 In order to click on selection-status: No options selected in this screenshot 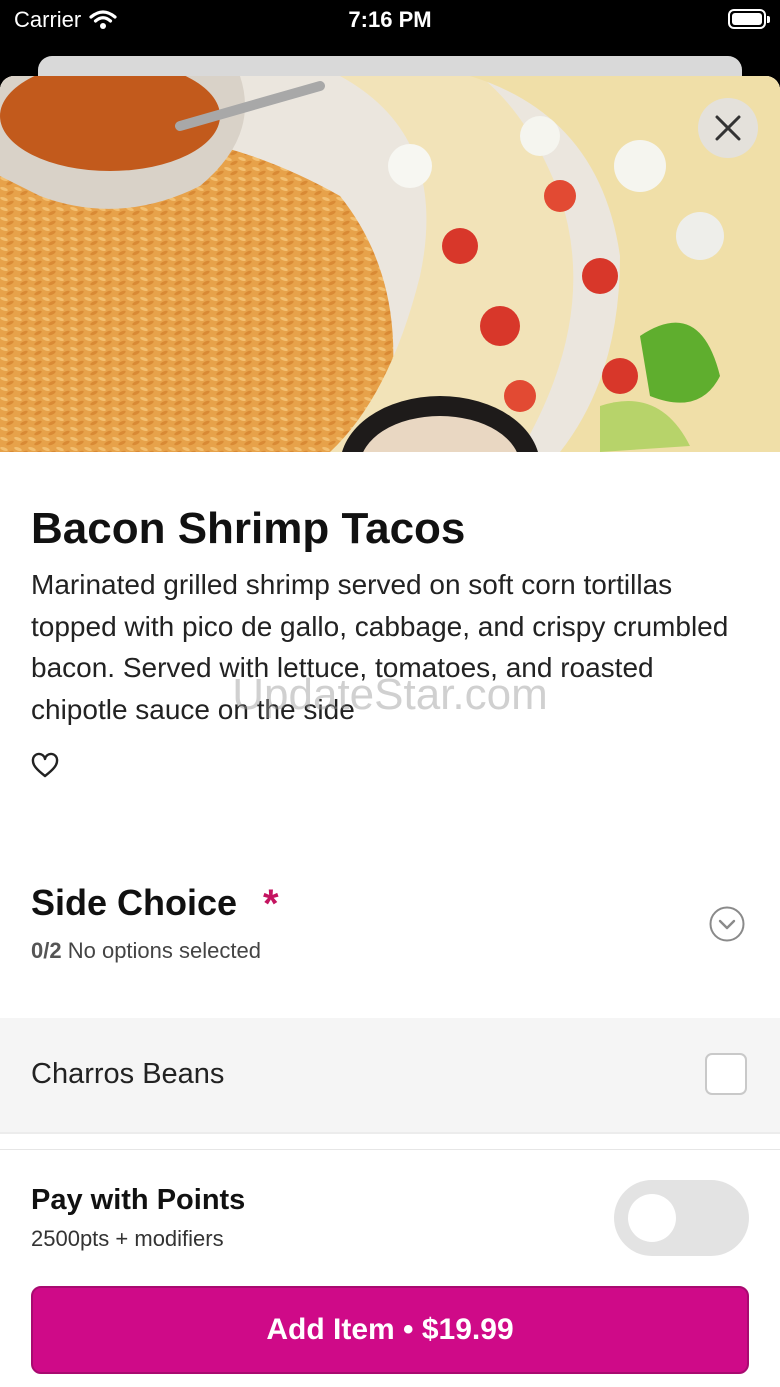, I will do `click(164, 950)`.